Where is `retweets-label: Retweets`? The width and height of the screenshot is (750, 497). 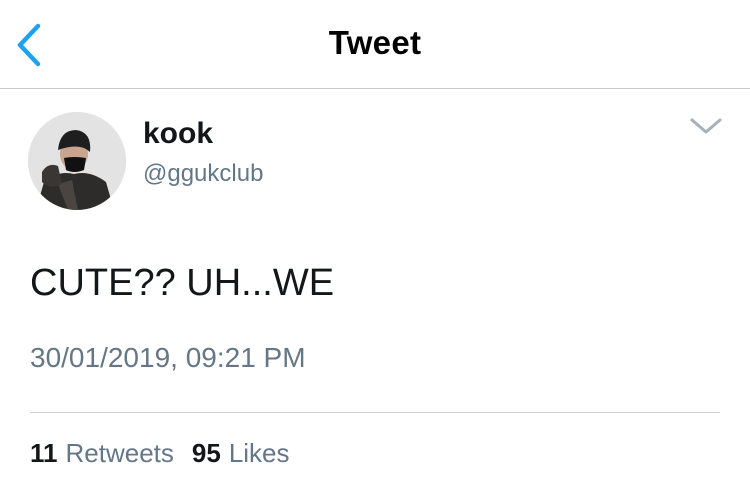
retweets-label: Retweets is located at coordinates (119, 453).